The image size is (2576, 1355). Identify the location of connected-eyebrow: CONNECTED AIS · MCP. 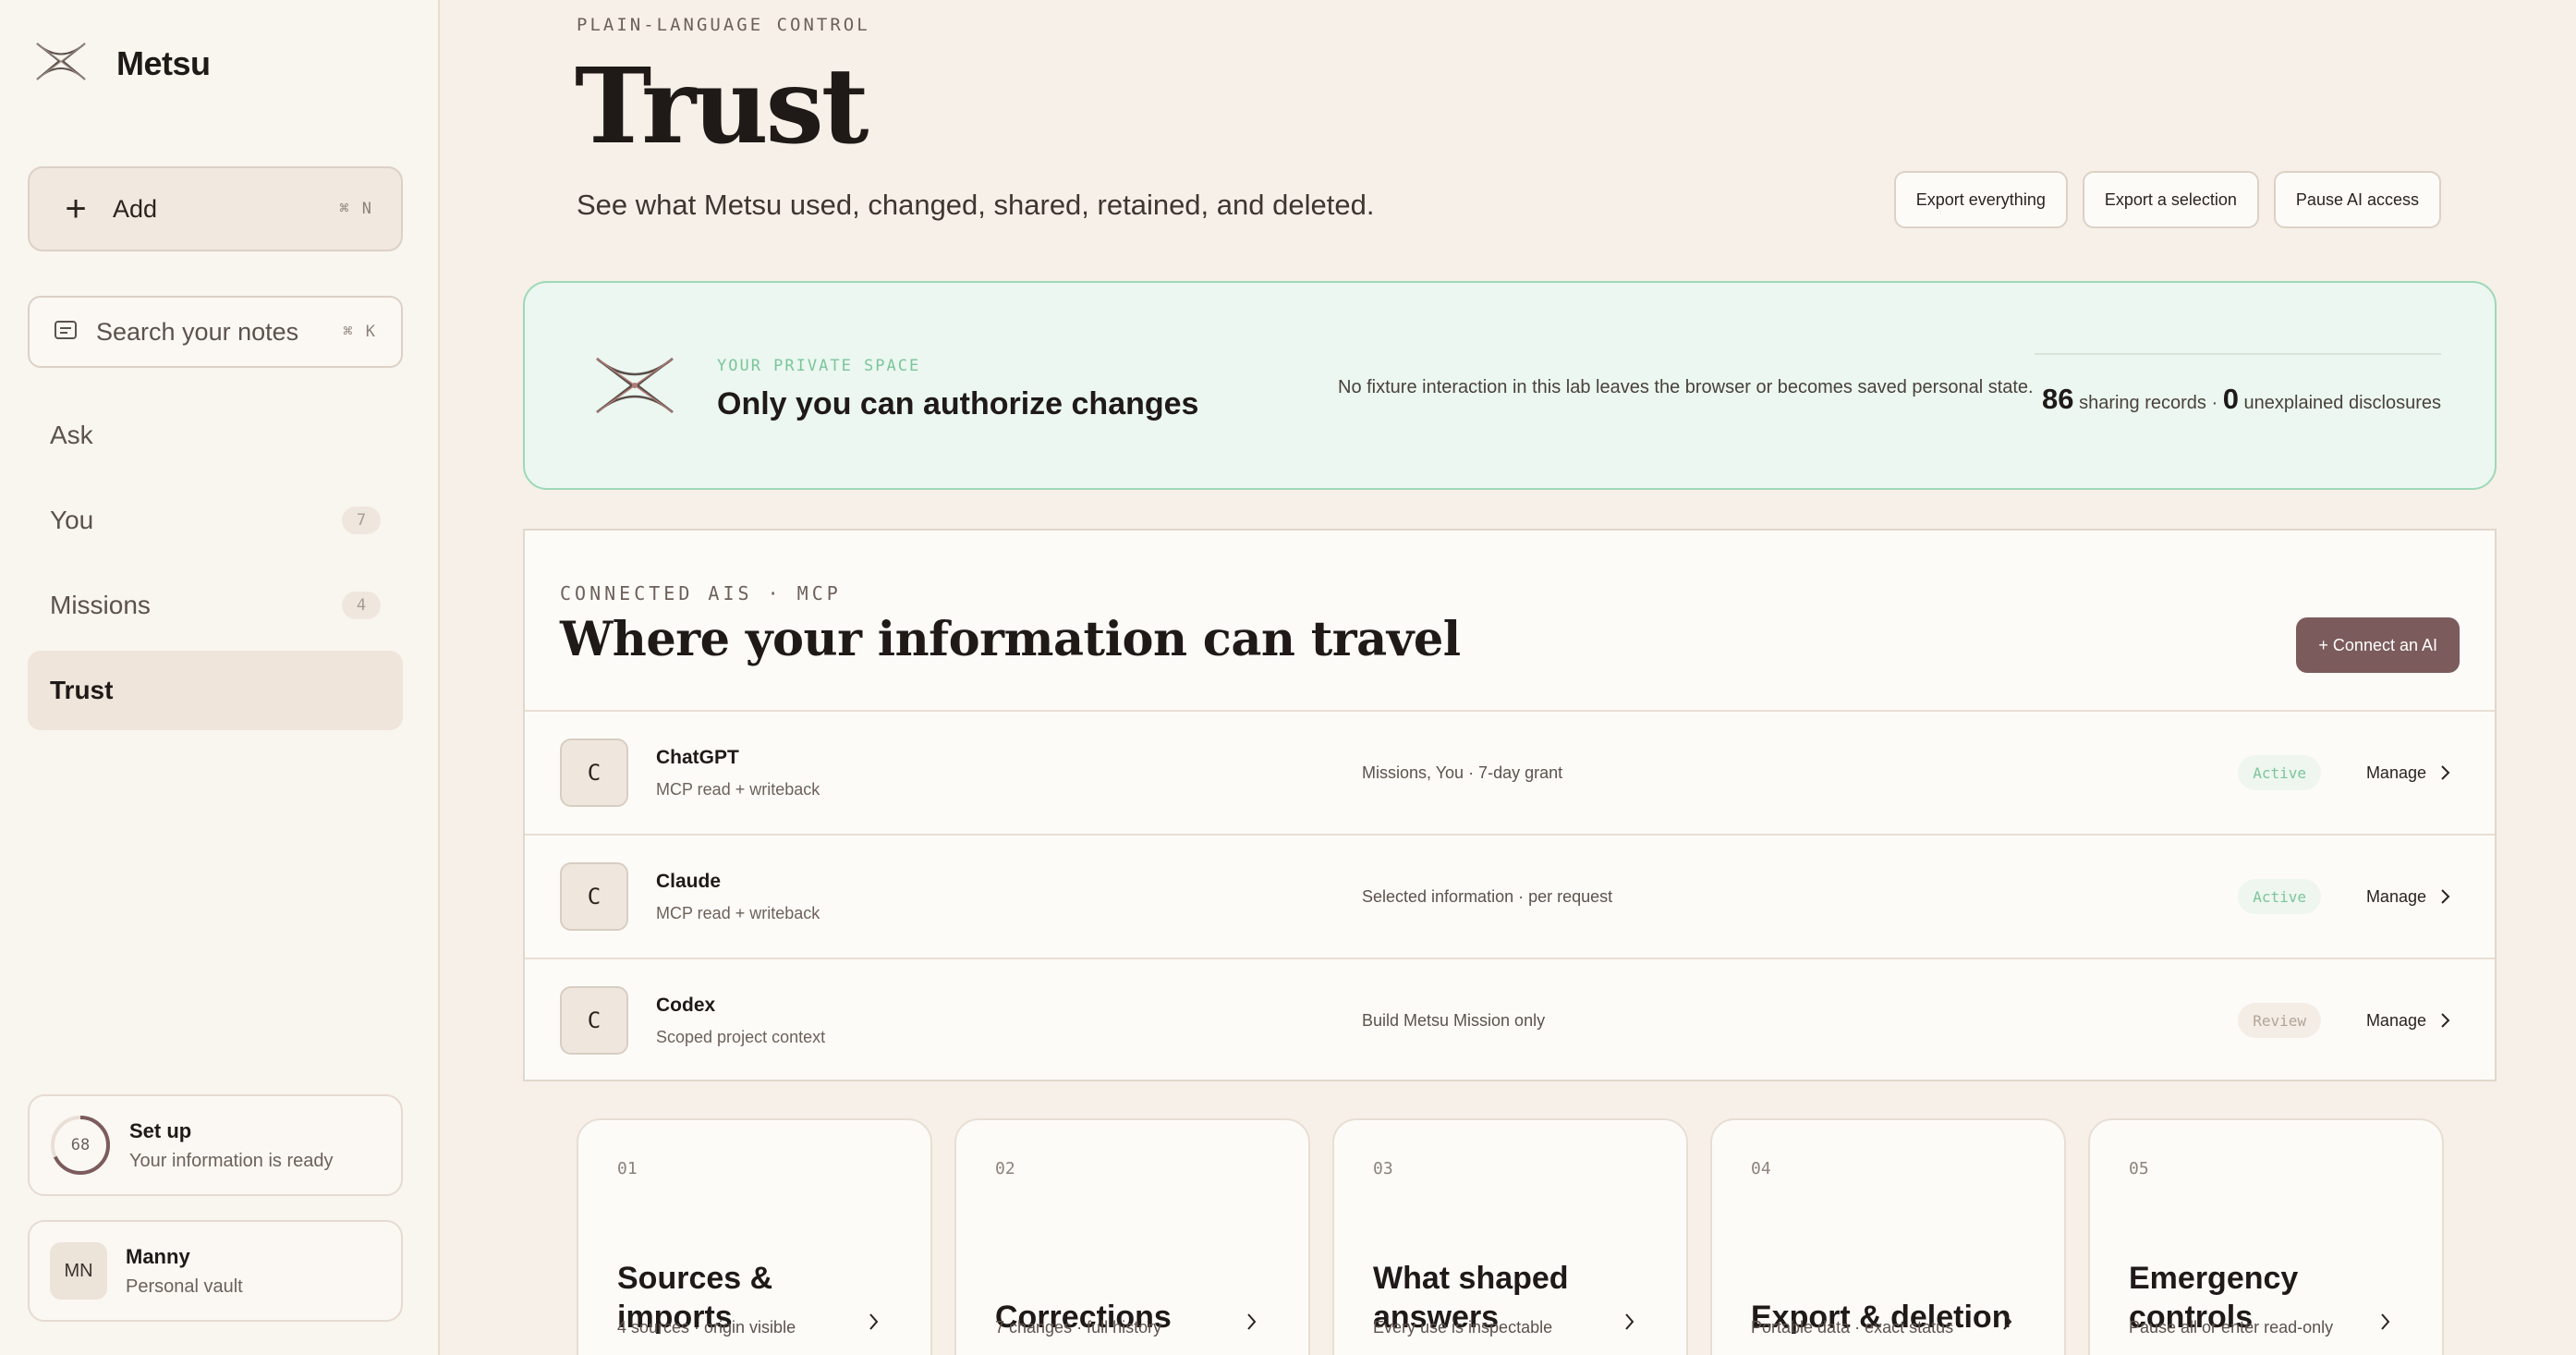
(701, 593).